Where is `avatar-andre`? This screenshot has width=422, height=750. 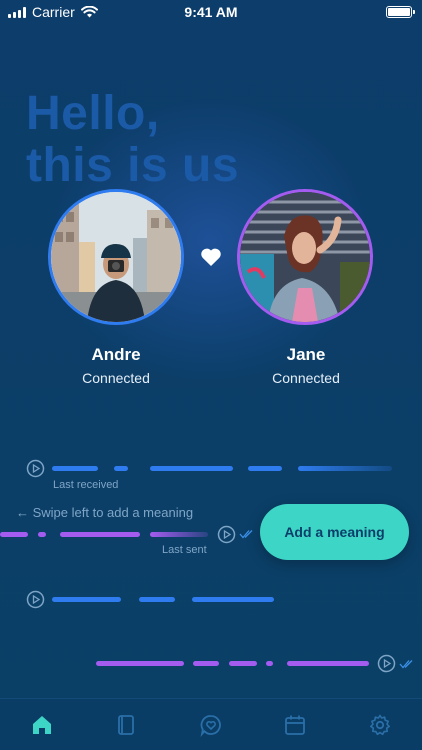 avatar-andre is located at coordinates (116, 257).